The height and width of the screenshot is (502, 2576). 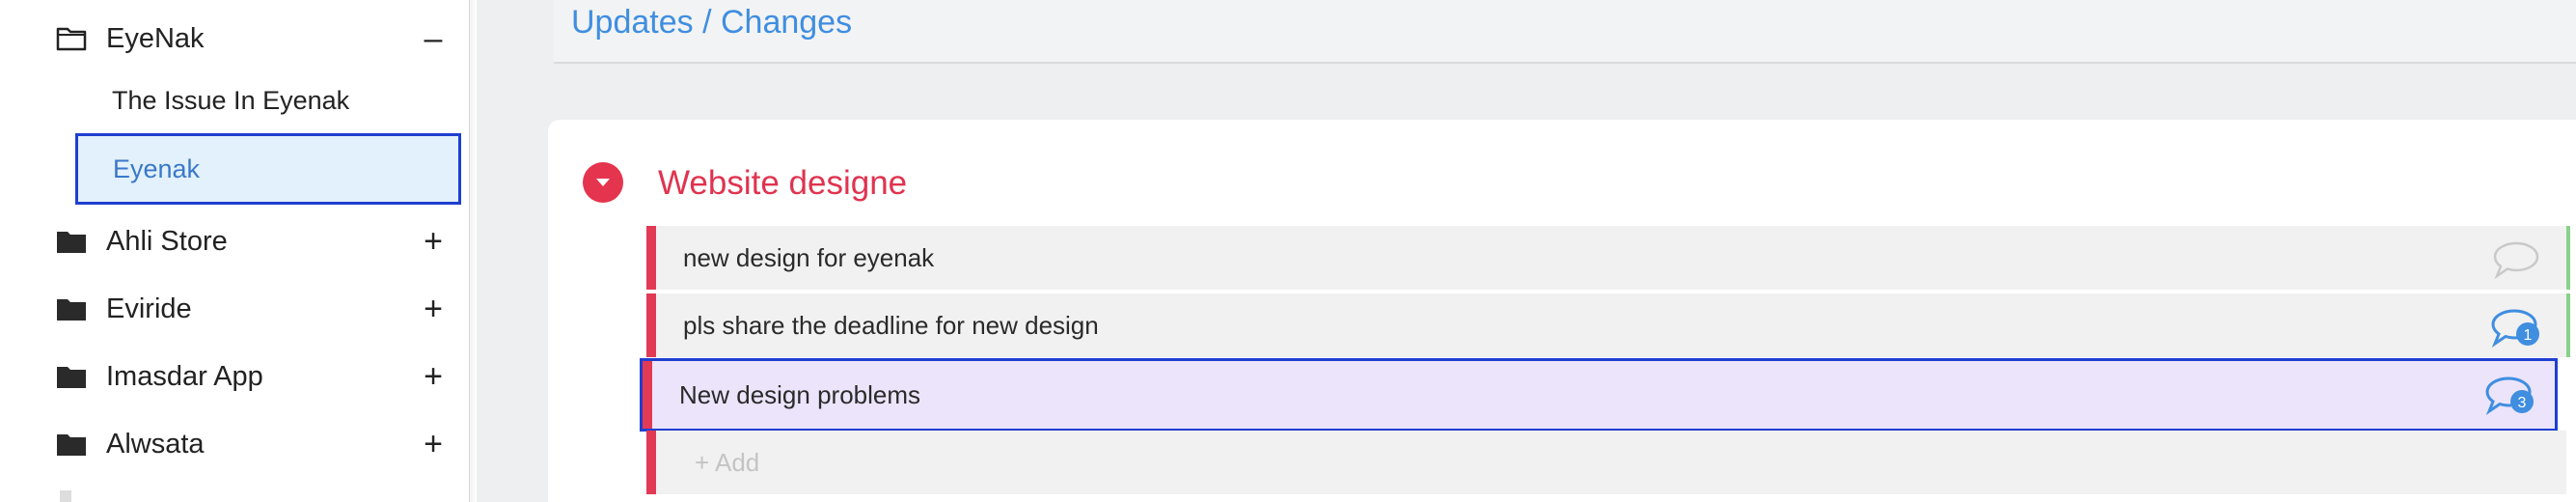 What do you see at coordinates (268, 169) in the screenshot?
I see `sidebar-item-eyenak: Eyenak` at bounding box center [268, 169].